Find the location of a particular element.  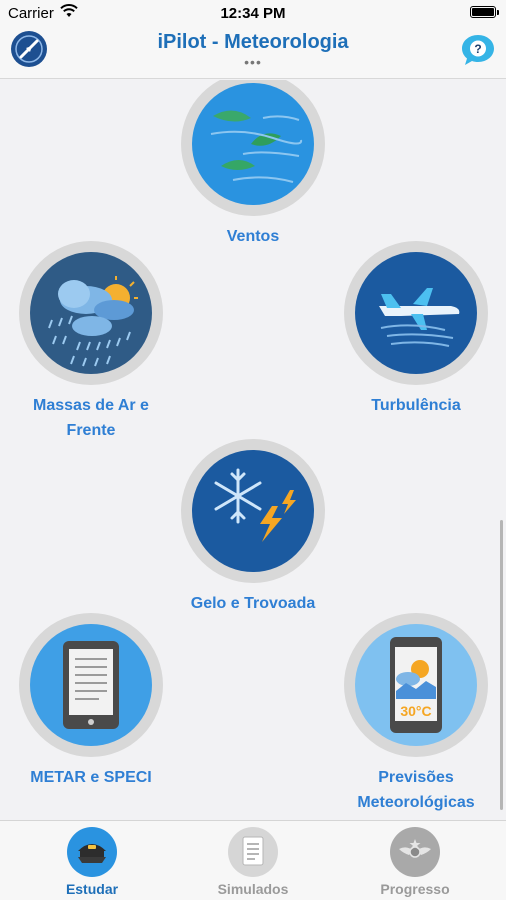

pilot-cap-icon is located at coordinates (92, 852).